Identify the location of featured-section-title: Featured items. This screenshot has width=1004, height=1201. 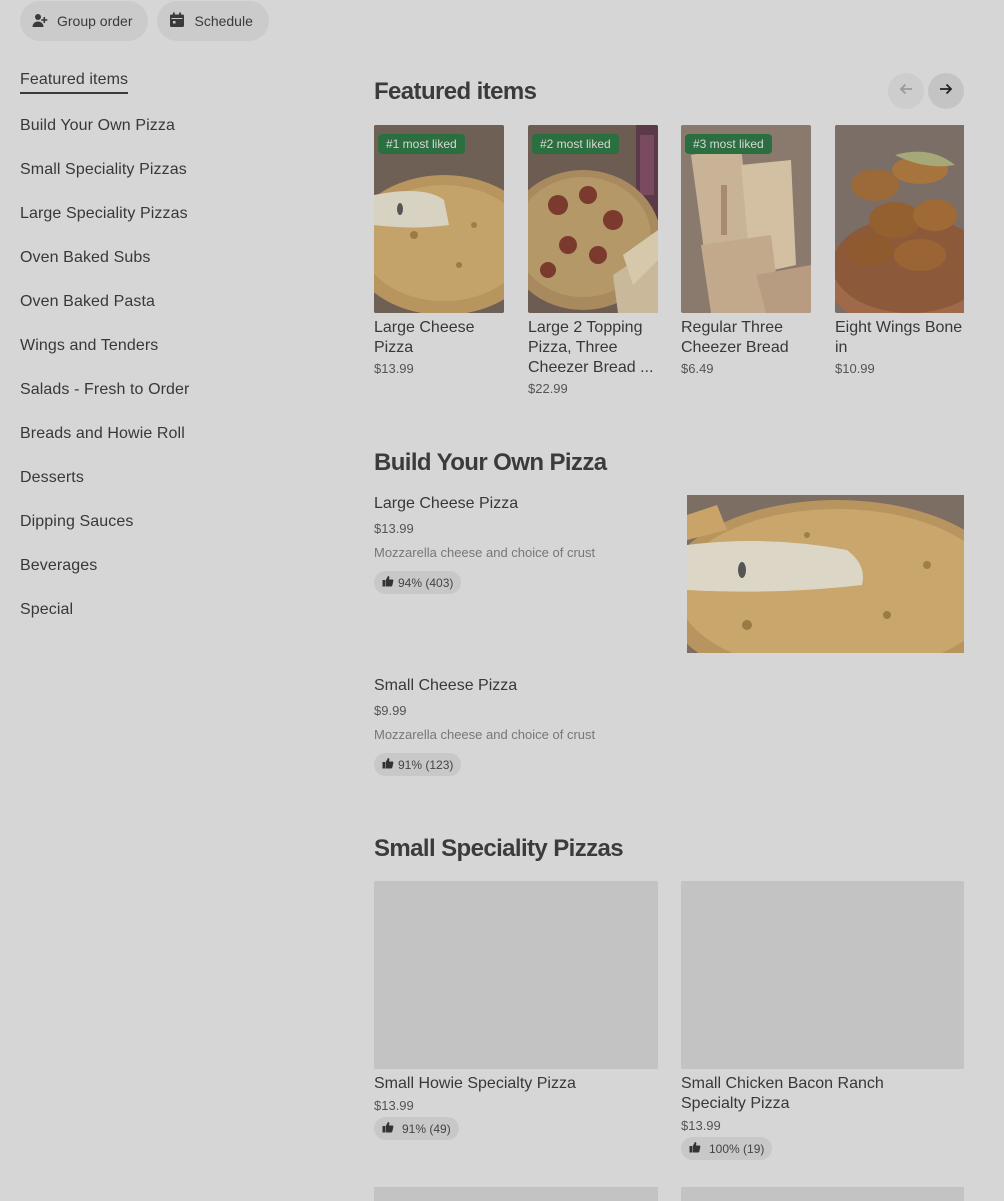
(455, 91).